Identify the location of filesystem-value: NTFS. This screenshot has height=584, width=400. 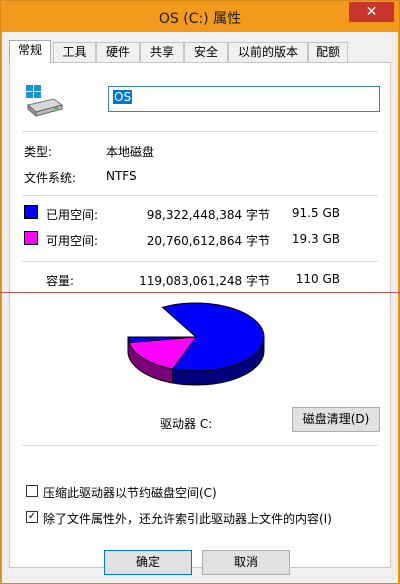
(121, 176).